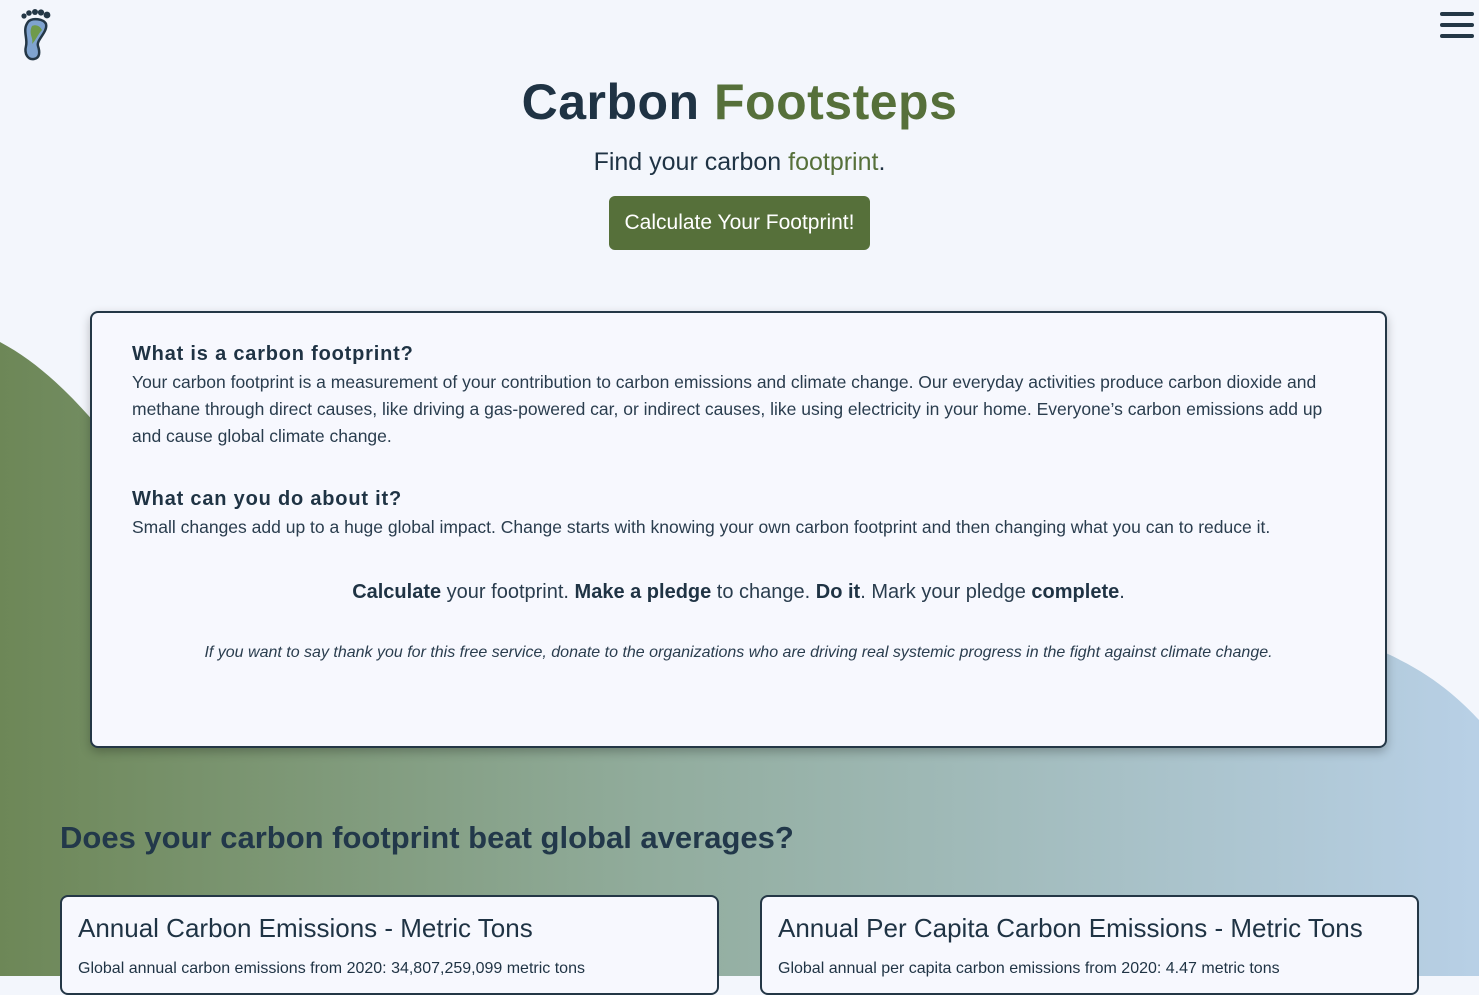 The image size is (1479, 995). What do you see at coordinates (836, 102) in the screenshot?
I see `site-title-part2: Footsteps` at bounding box center [836, 102].